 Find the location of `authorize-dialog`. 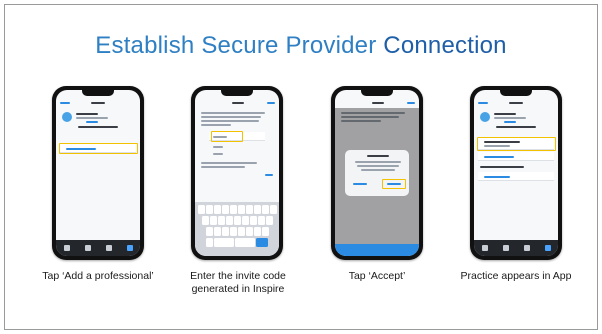

authorize-dialog is located at coordinates (377, 173).